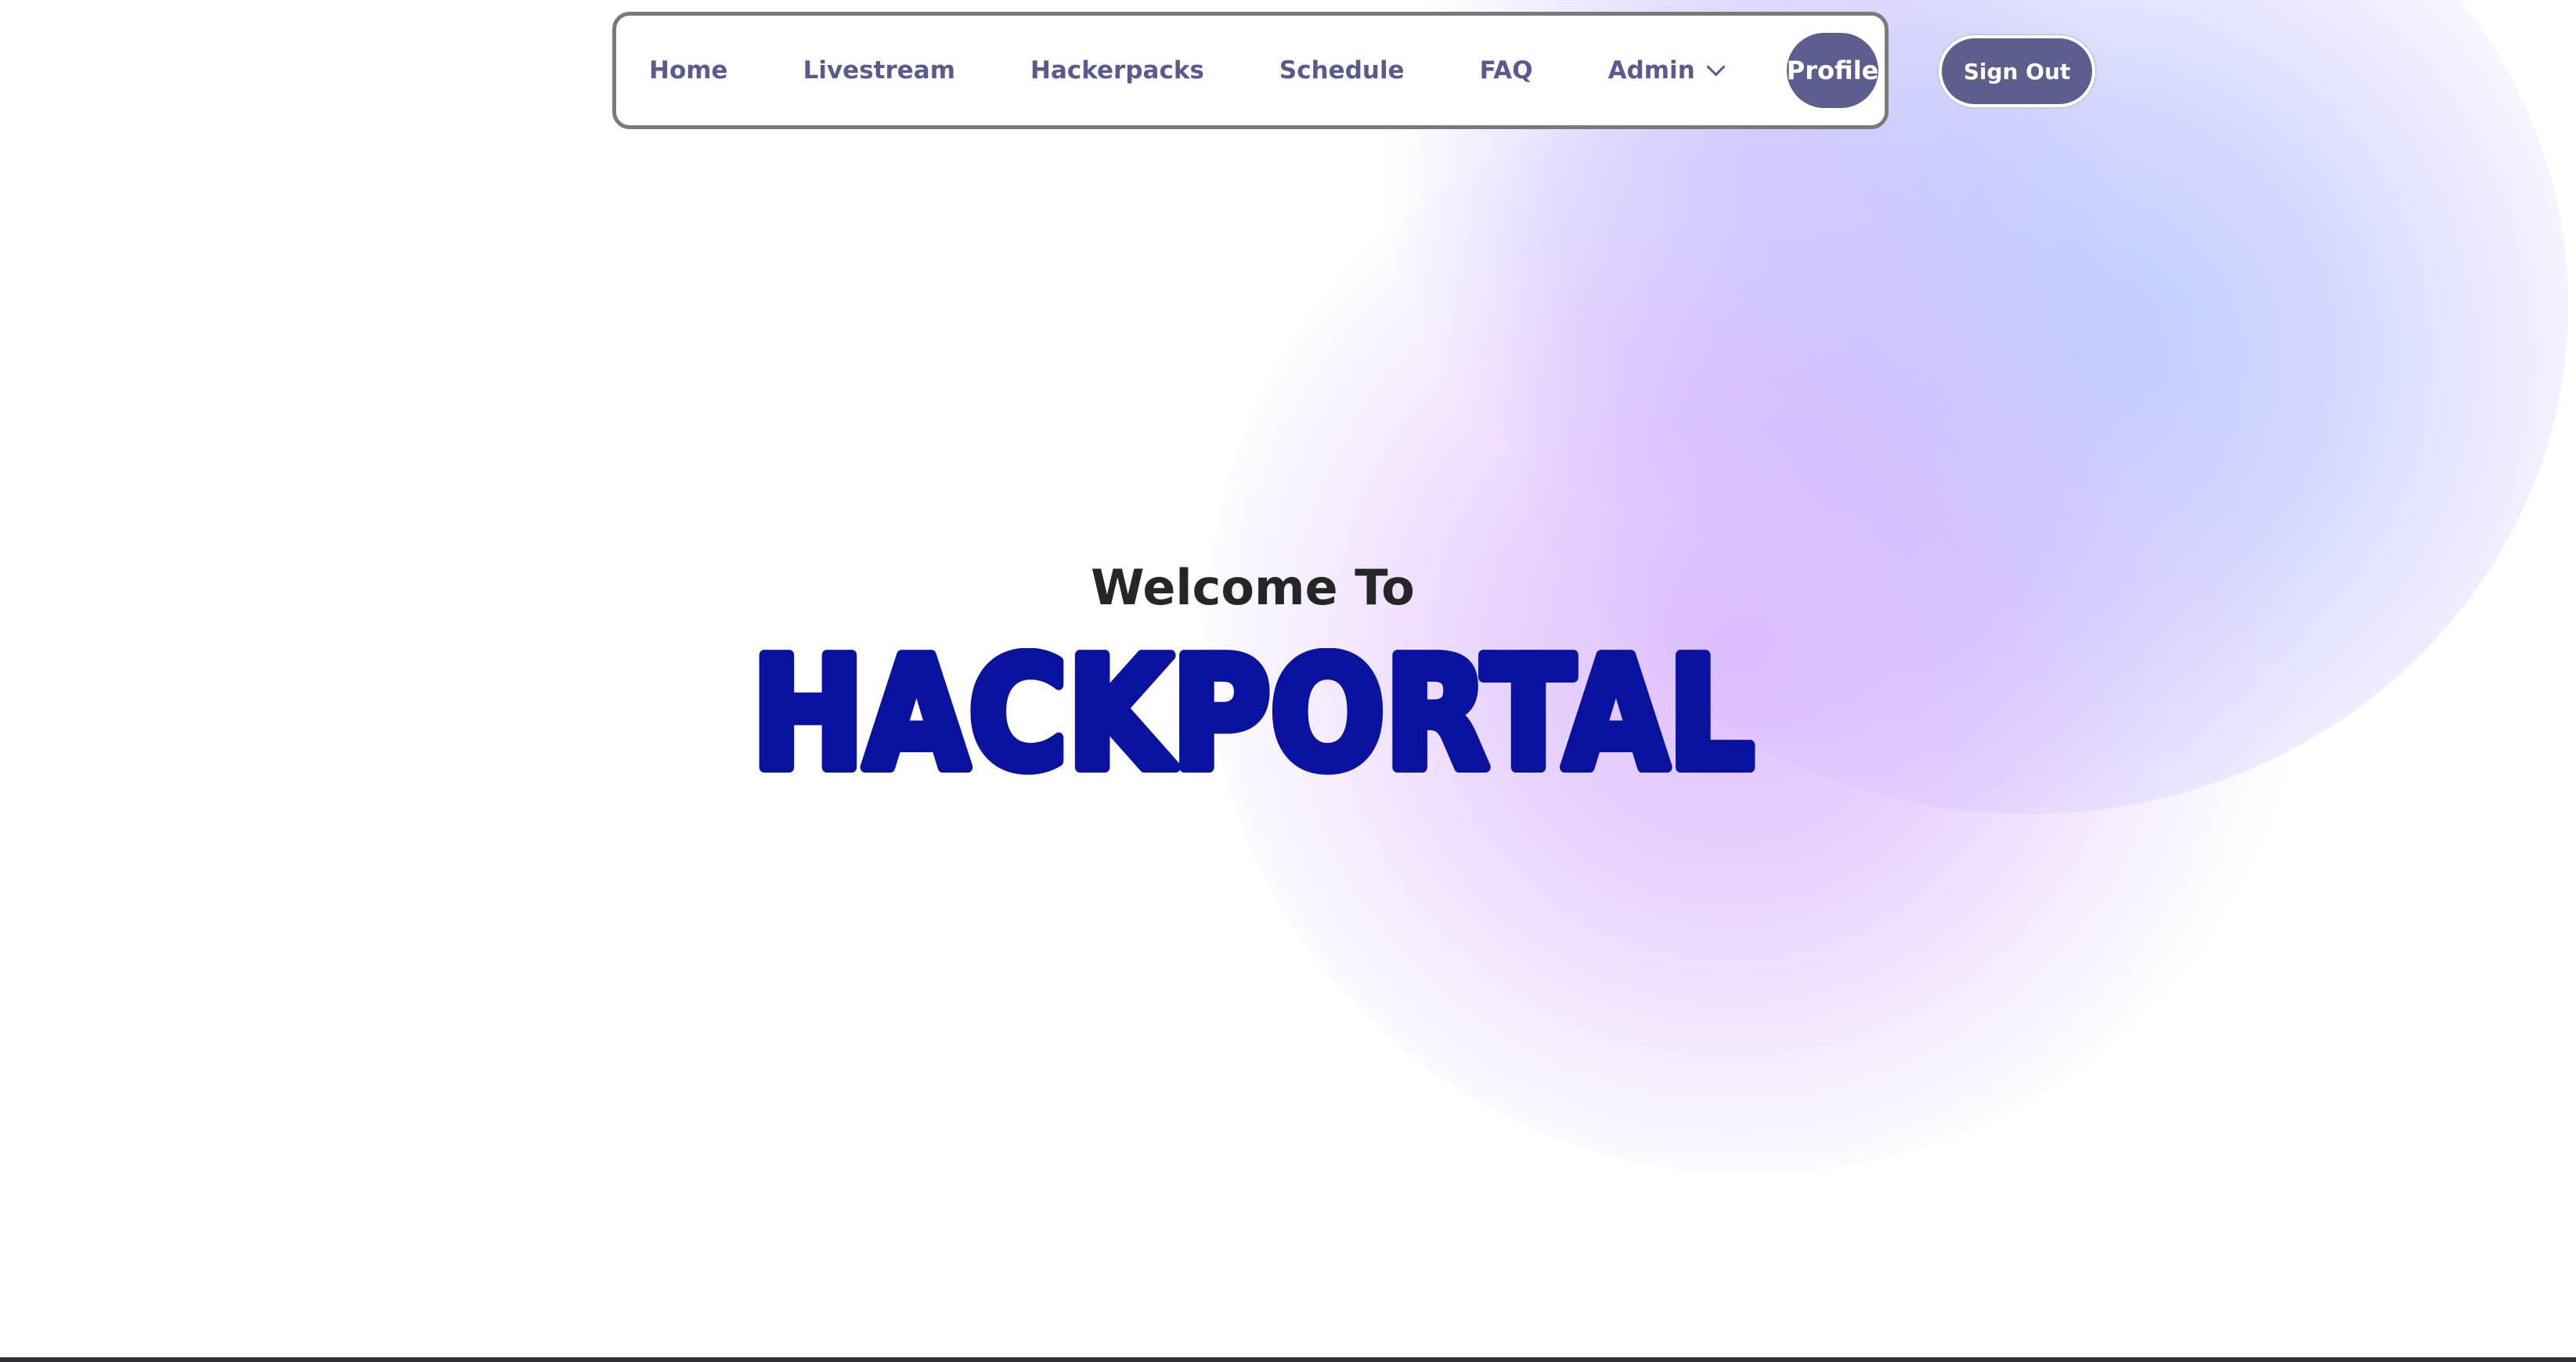  What do you see at coordinates (1832, 70) in the screenshot?
I see `profile-button: Profile` at bounding box center [1832, 70].